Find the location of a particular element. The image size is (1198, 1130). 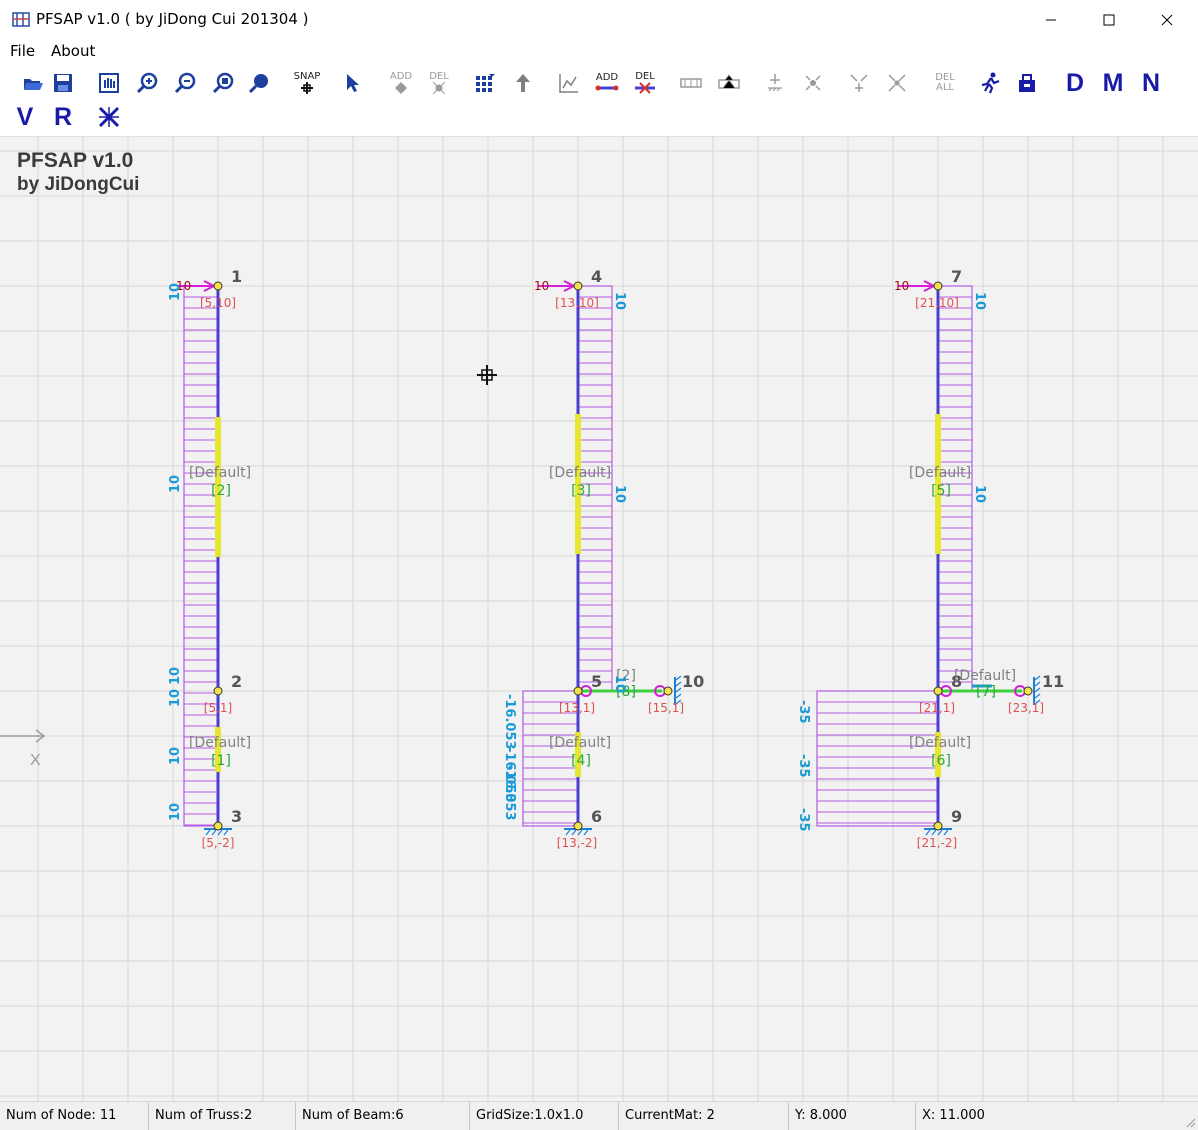

beam-button is located at coordinates (691, 83).